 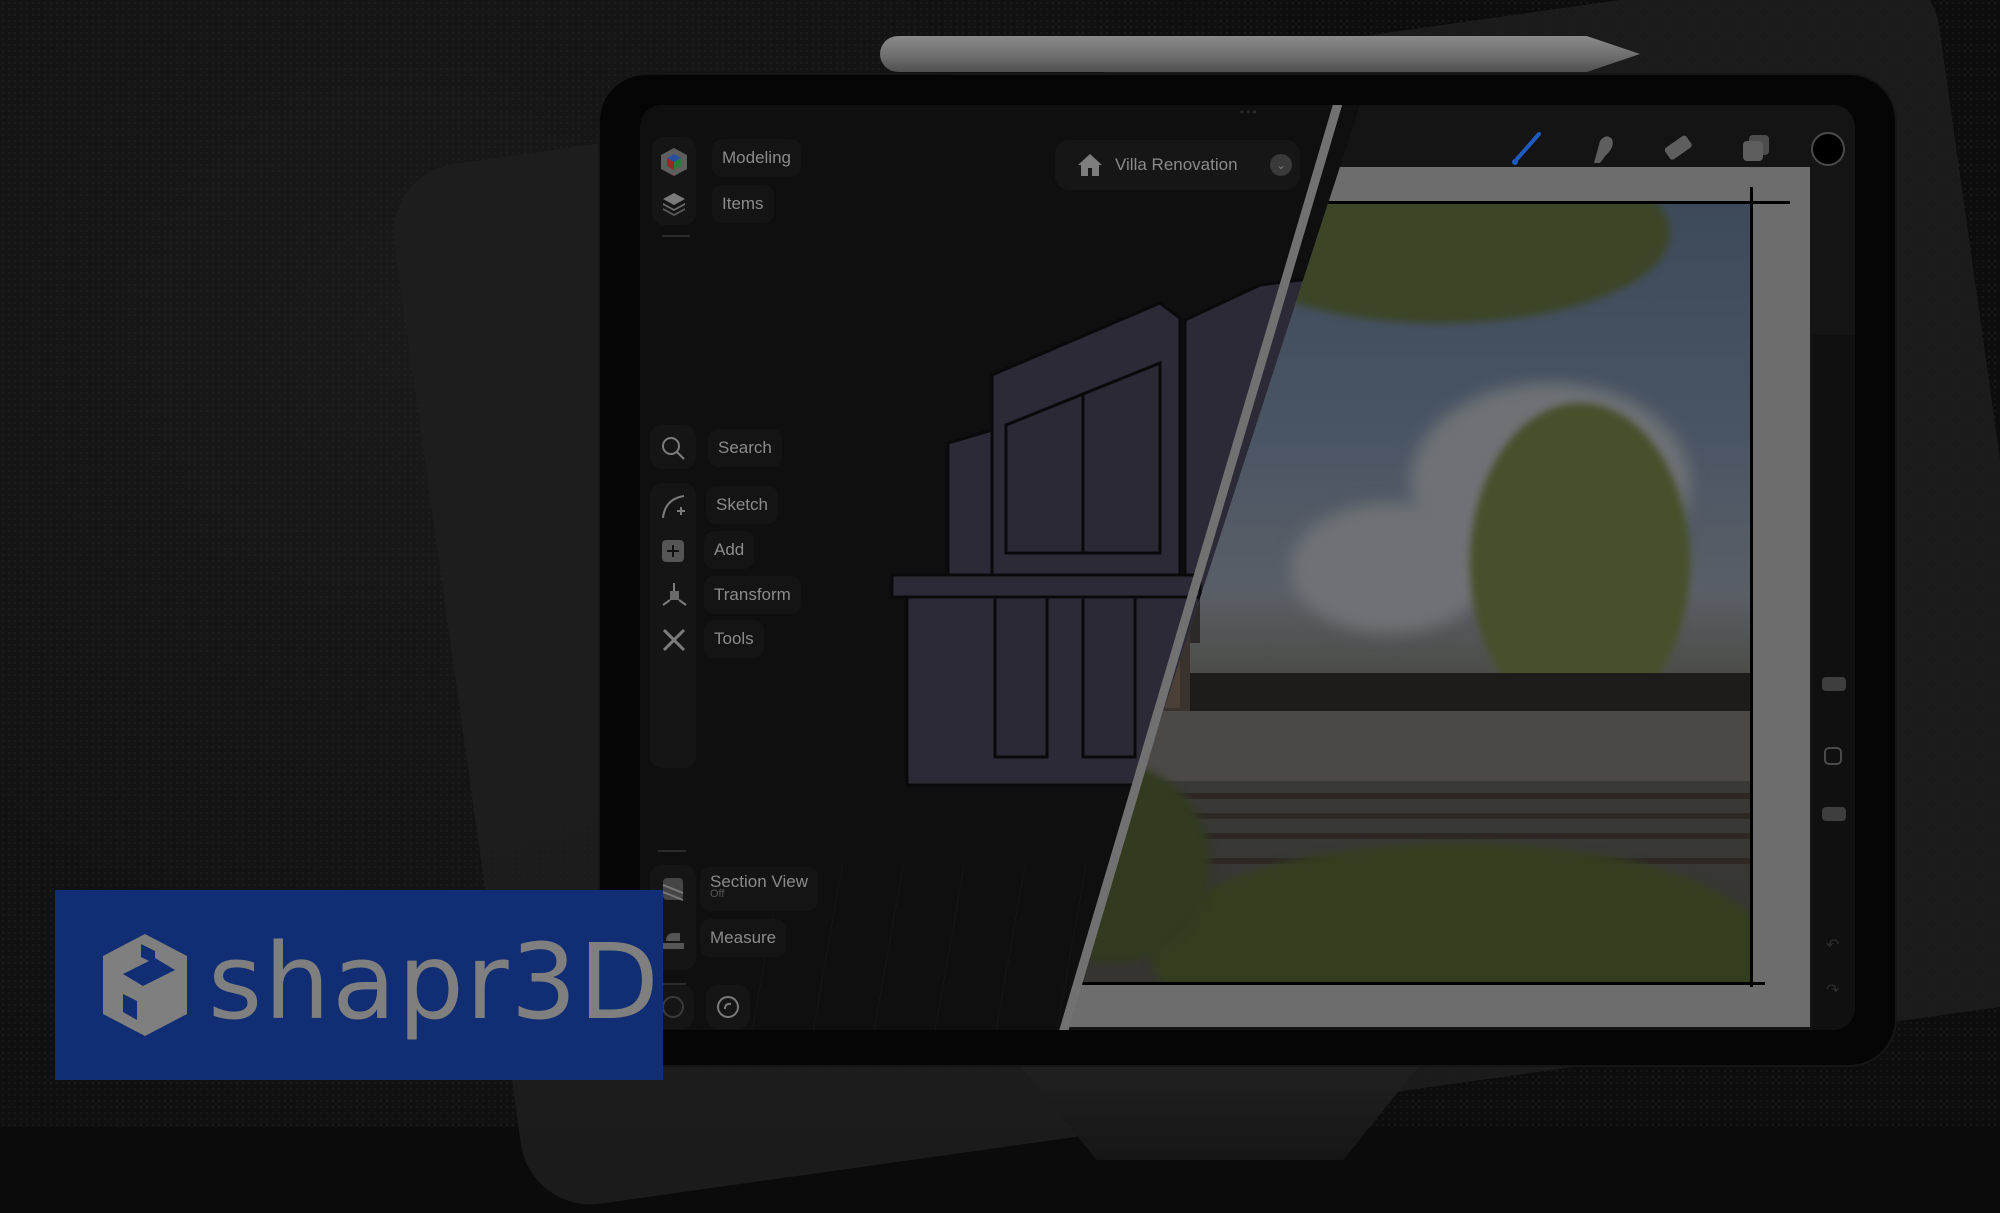 What do you see at coordinates (673, 448) in the screenshot?
I see `search-icon` at bounding box center [673, 448].